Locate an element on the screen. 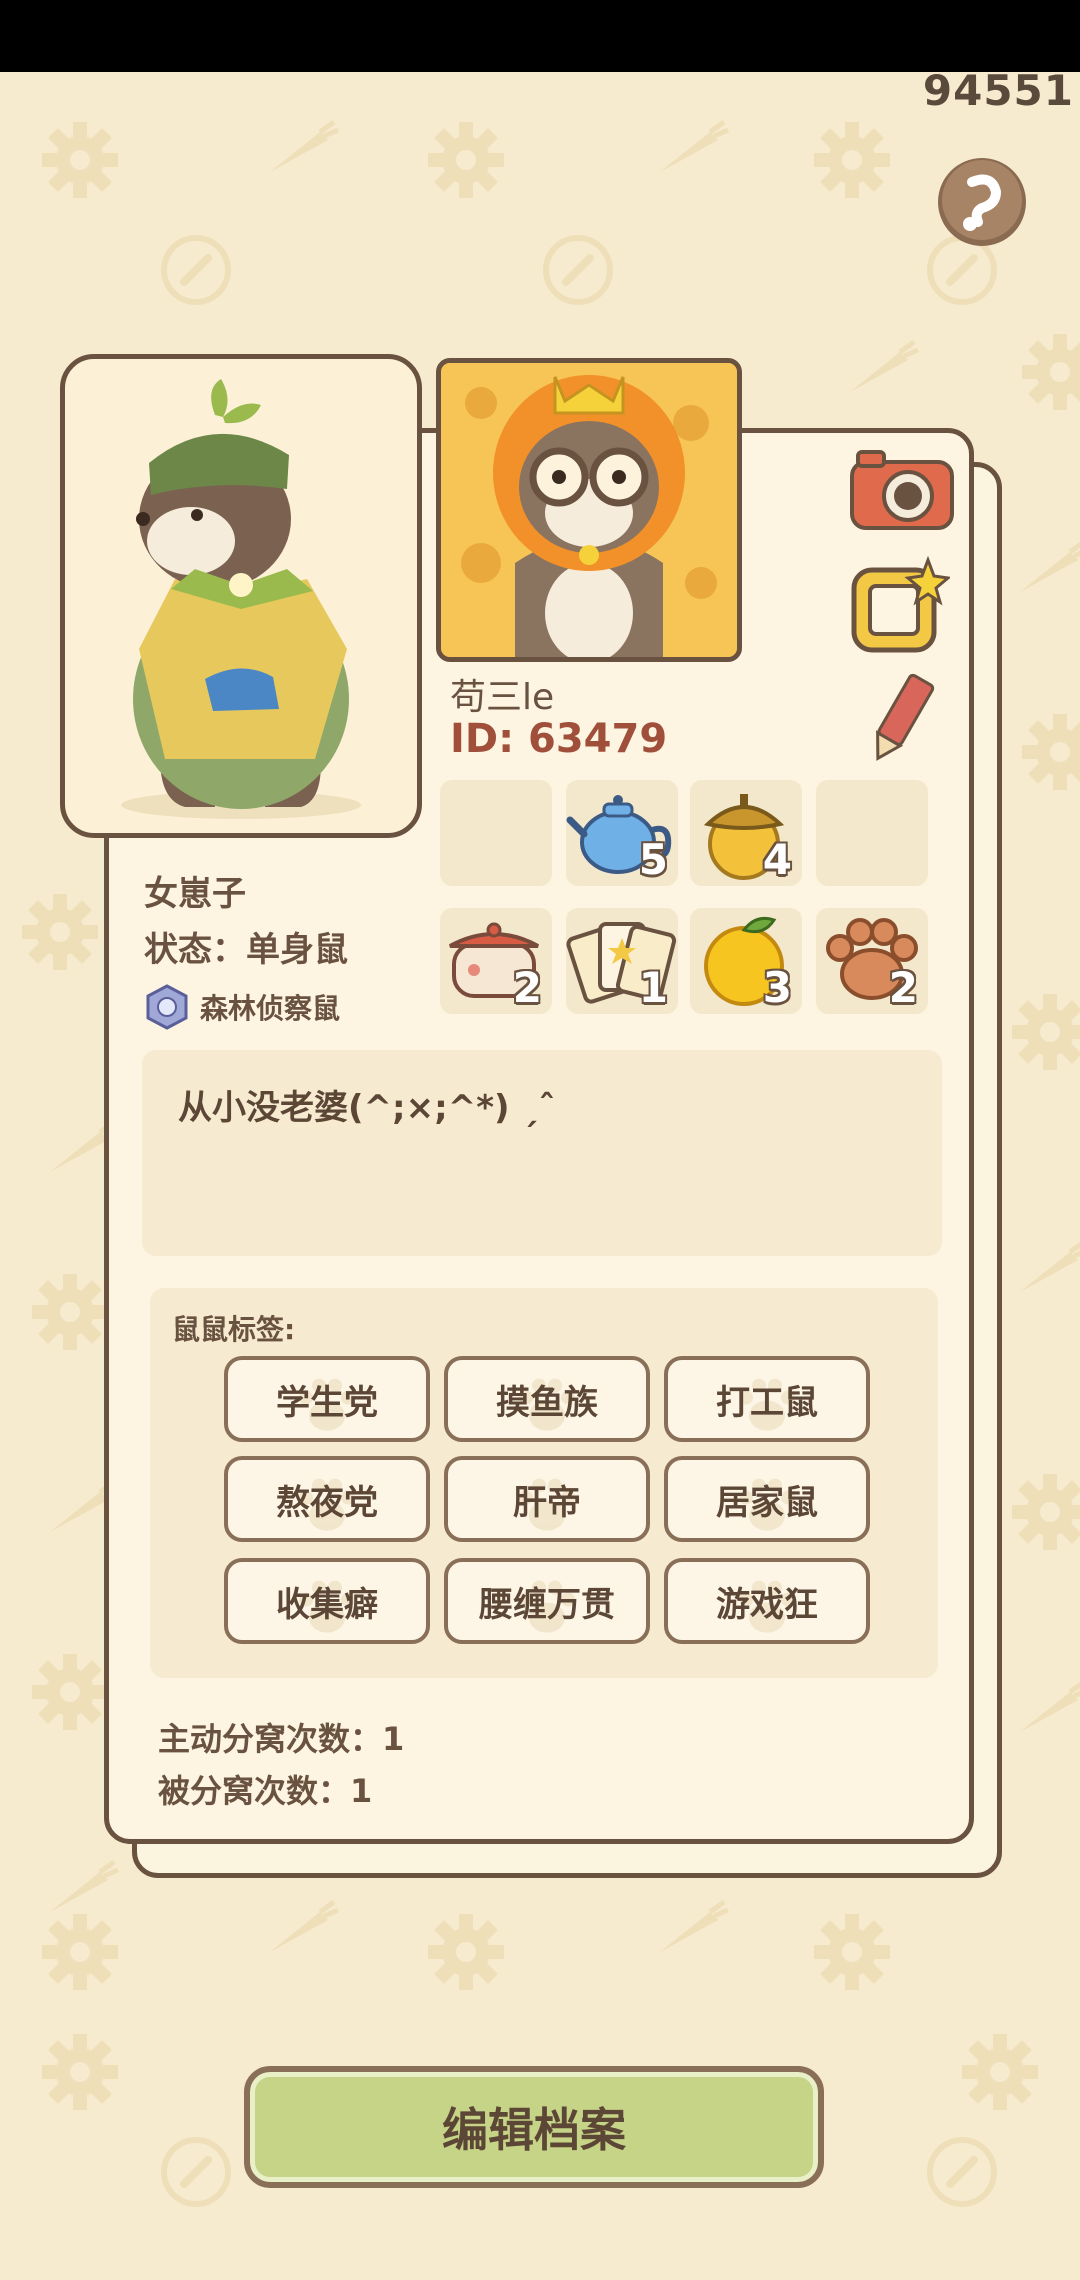 This screenshot has height=2280, width=1080. tag-label: 腰缠万贯 is located at coordinates (547, 1604).